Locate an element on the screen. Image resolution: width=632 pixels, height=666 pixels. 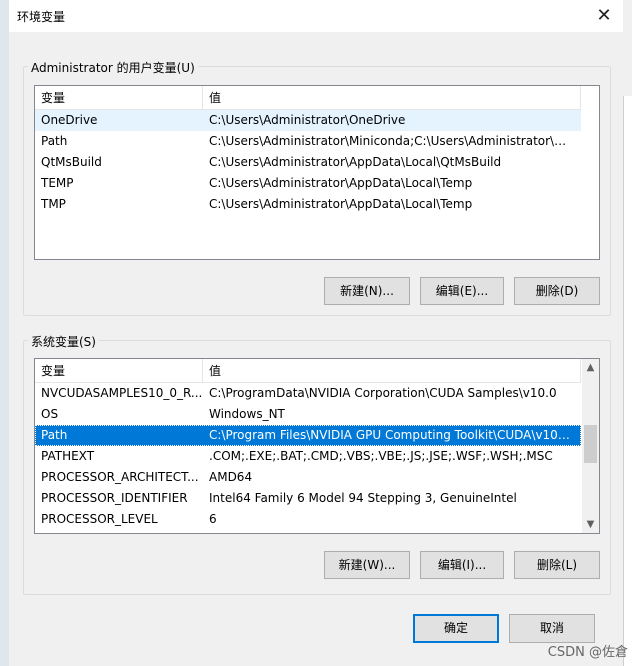
window-title: 环境变量 is located at coordinates (41, 17).